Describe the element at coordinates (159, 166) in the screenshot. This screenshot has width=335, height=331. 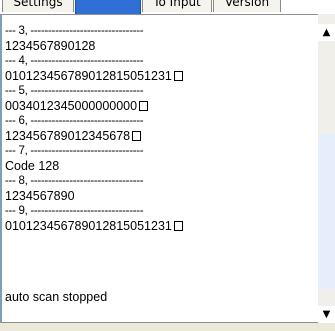
I see `log-barcode-line: Code 128` at that location.